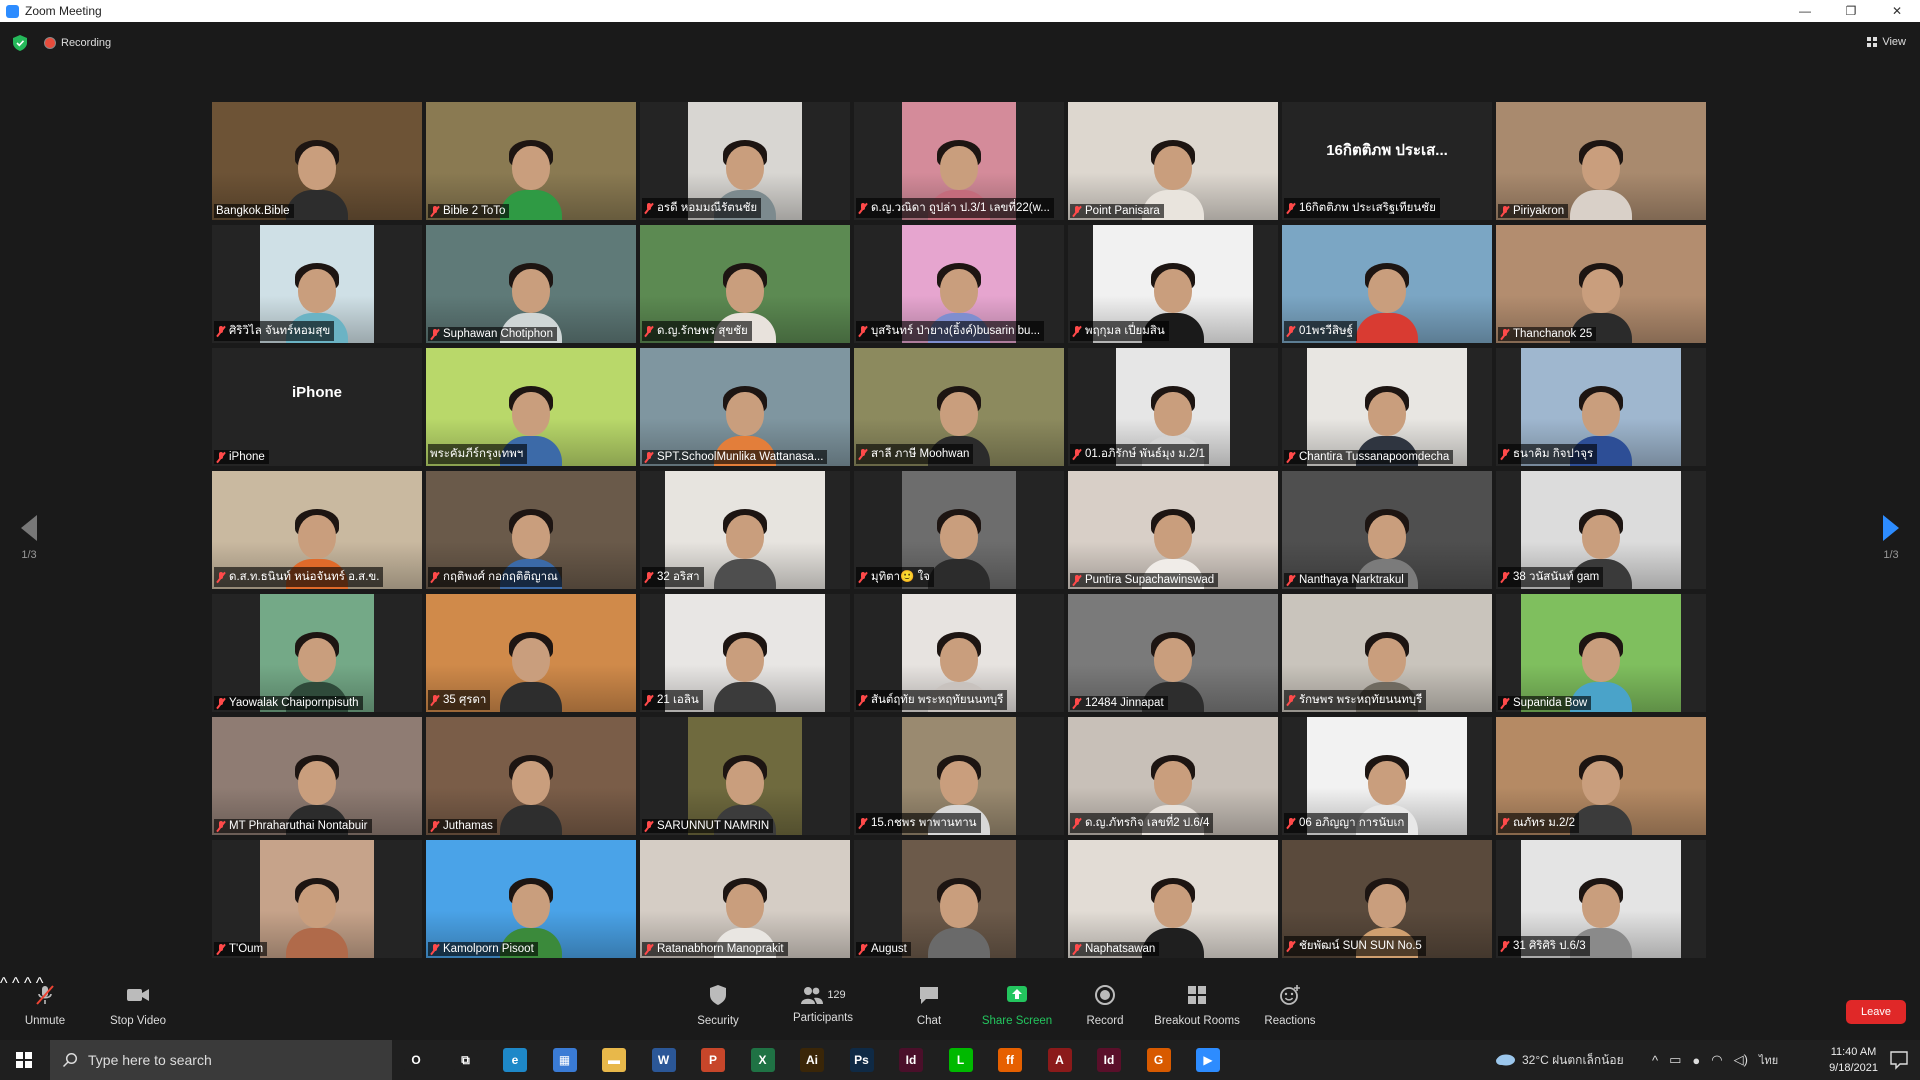 The width and height of the screenshot is (1920, 1080). Describe the element at coordinates (416, 1060) in the screenshot. I see `cortana-icon: O` at that location.